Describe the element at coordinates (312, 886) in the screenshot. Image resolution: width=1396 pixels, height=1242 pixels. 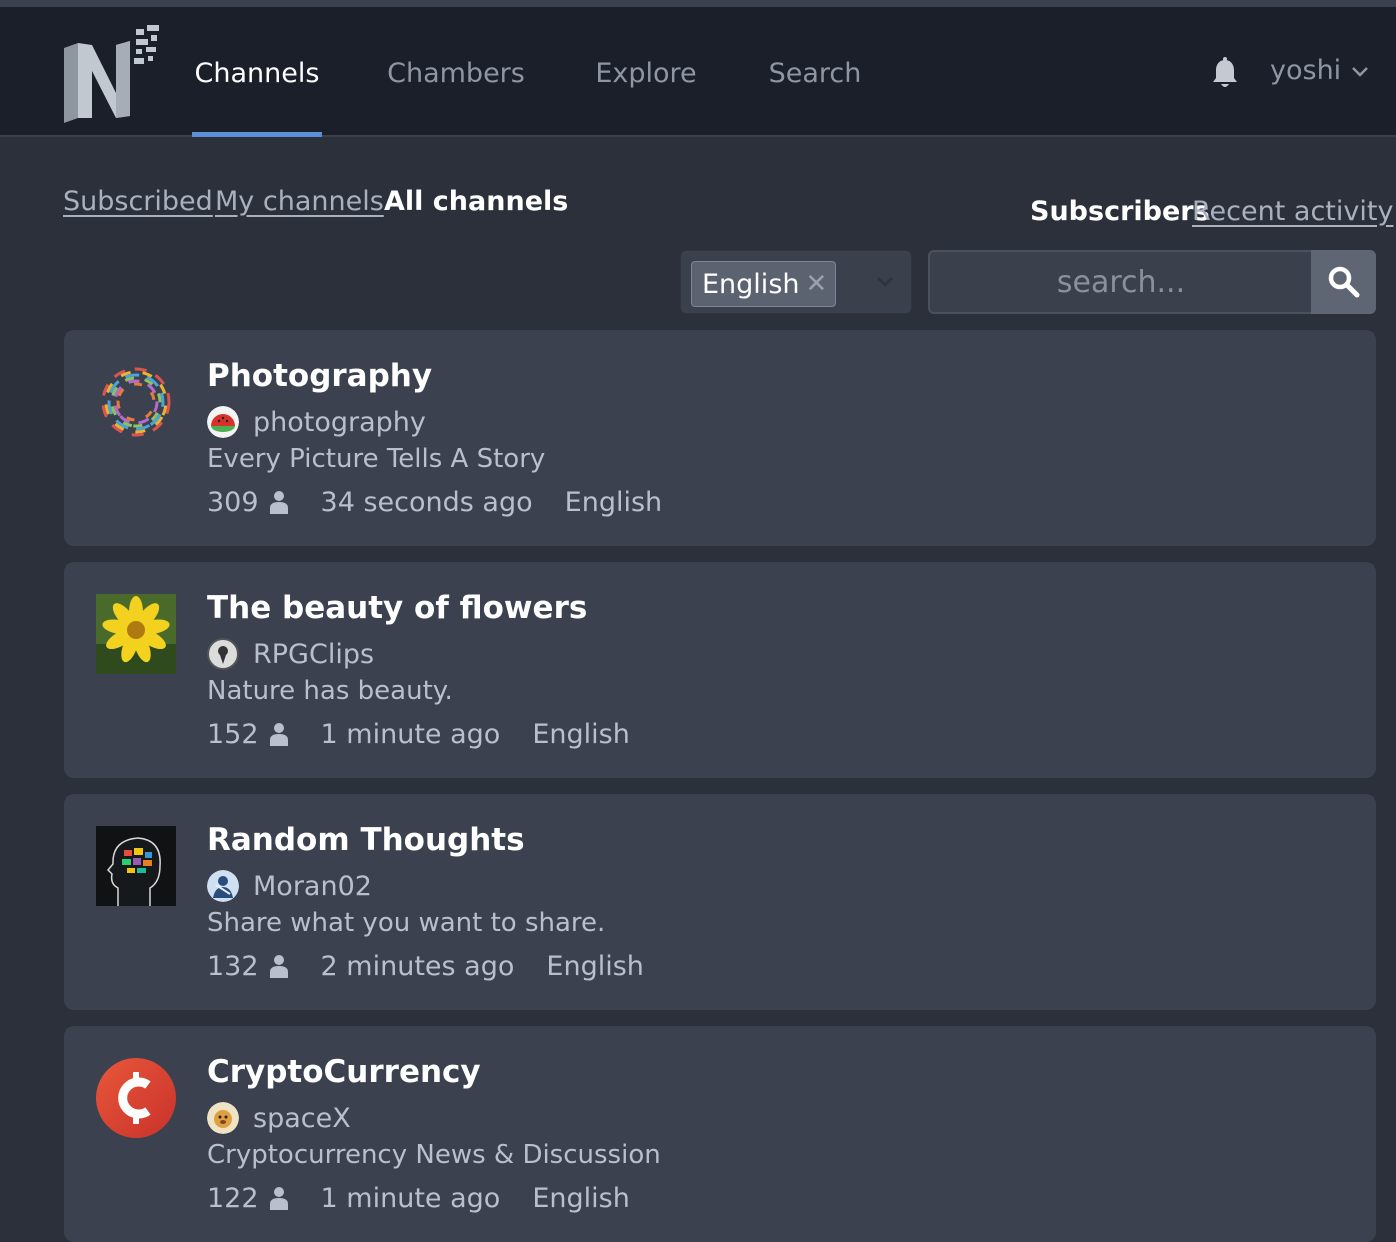
I see `owner-name: Moran02` at that location.